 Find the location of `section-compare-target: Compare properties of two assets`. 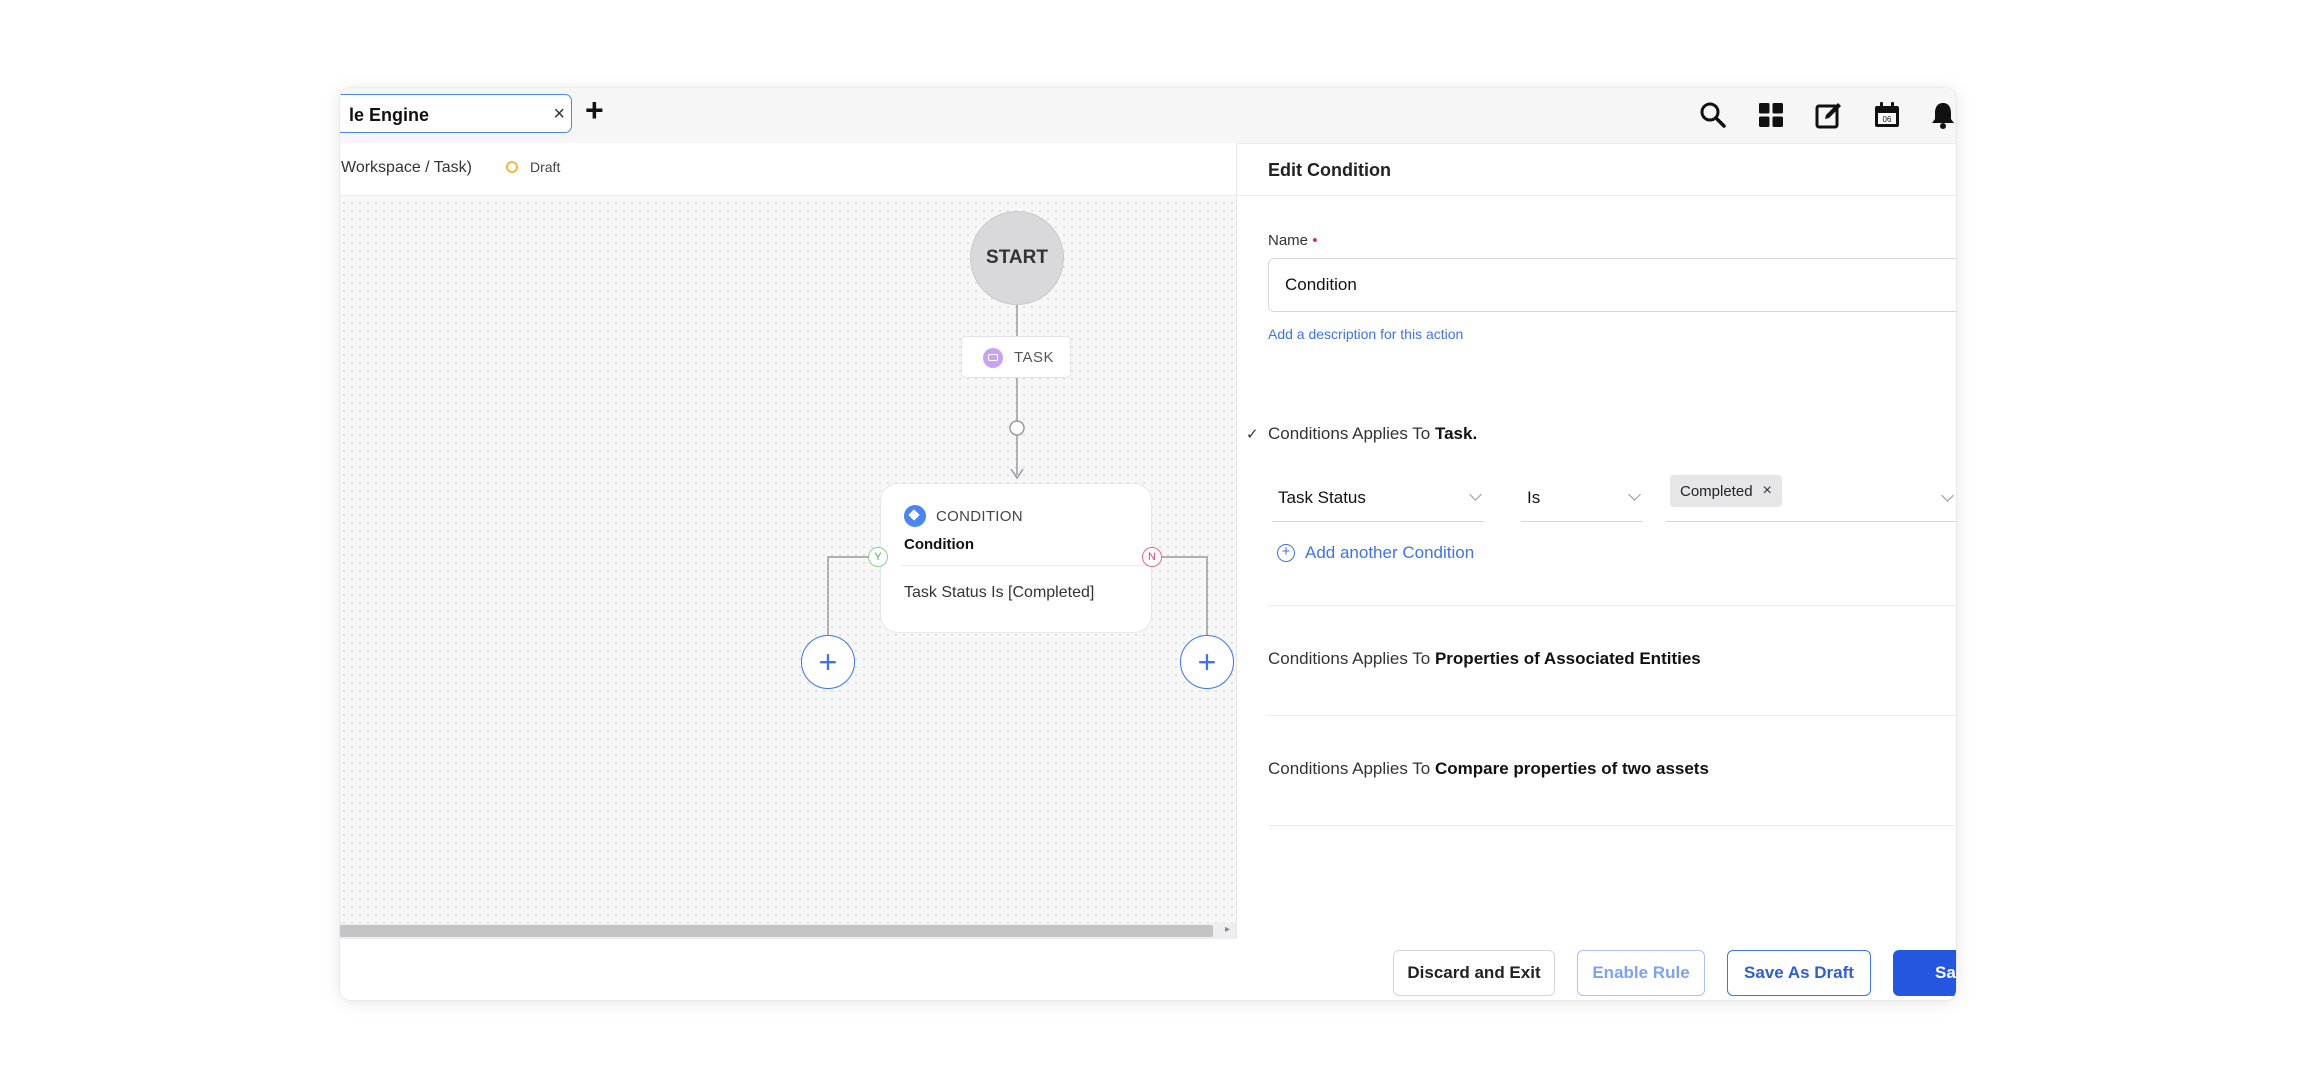

section-compare-target: Compare properties of two assets is located at coordinates (1571, 768).